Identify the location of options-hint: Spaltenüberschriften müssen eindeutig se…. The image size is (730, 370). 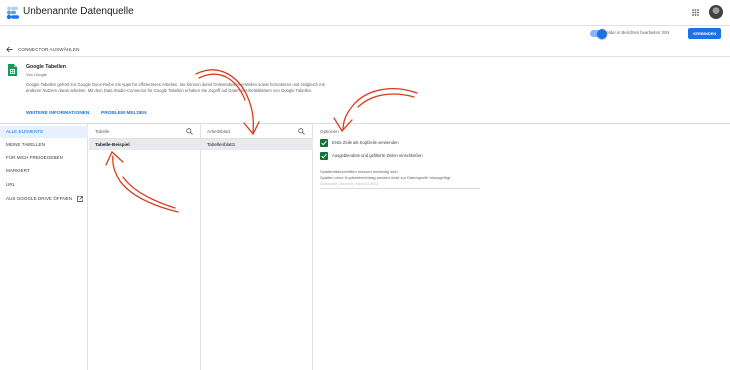
(405, 174).